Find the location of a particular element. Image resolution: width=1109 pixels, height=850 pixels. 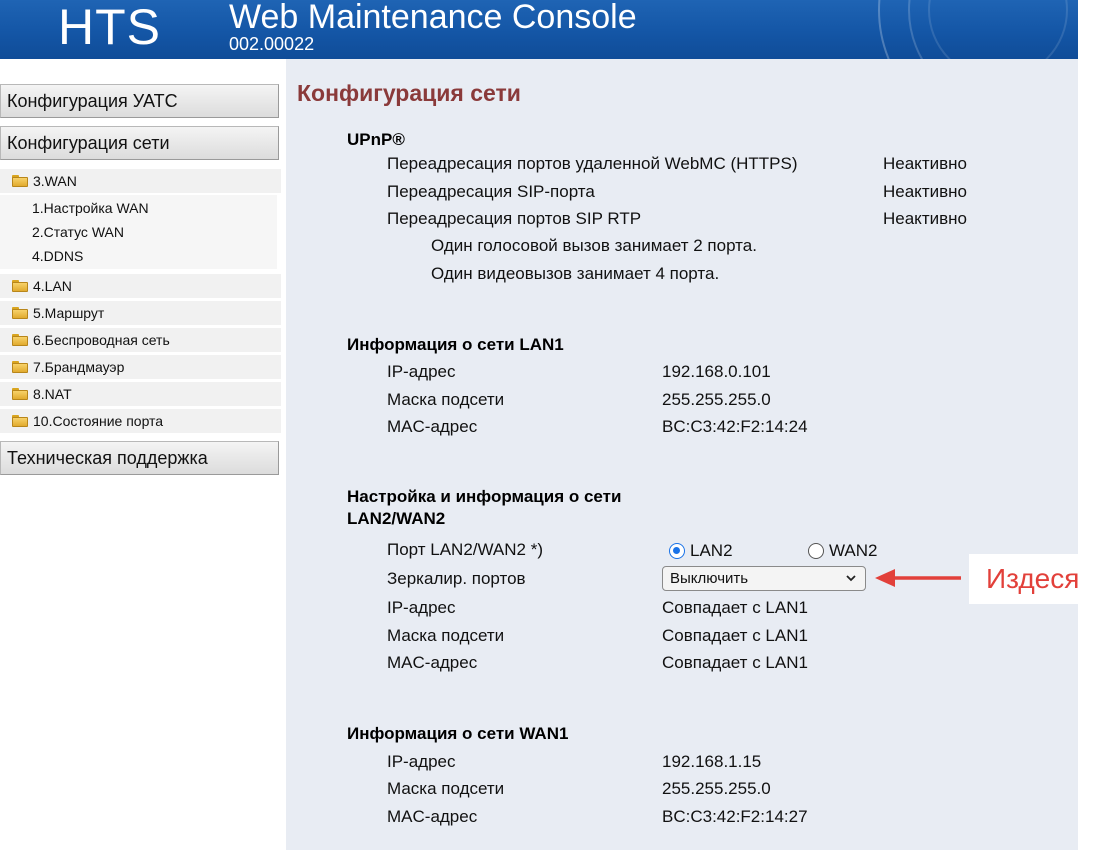

radio-lan2: LAN2 is located at coordinates (701, 551).